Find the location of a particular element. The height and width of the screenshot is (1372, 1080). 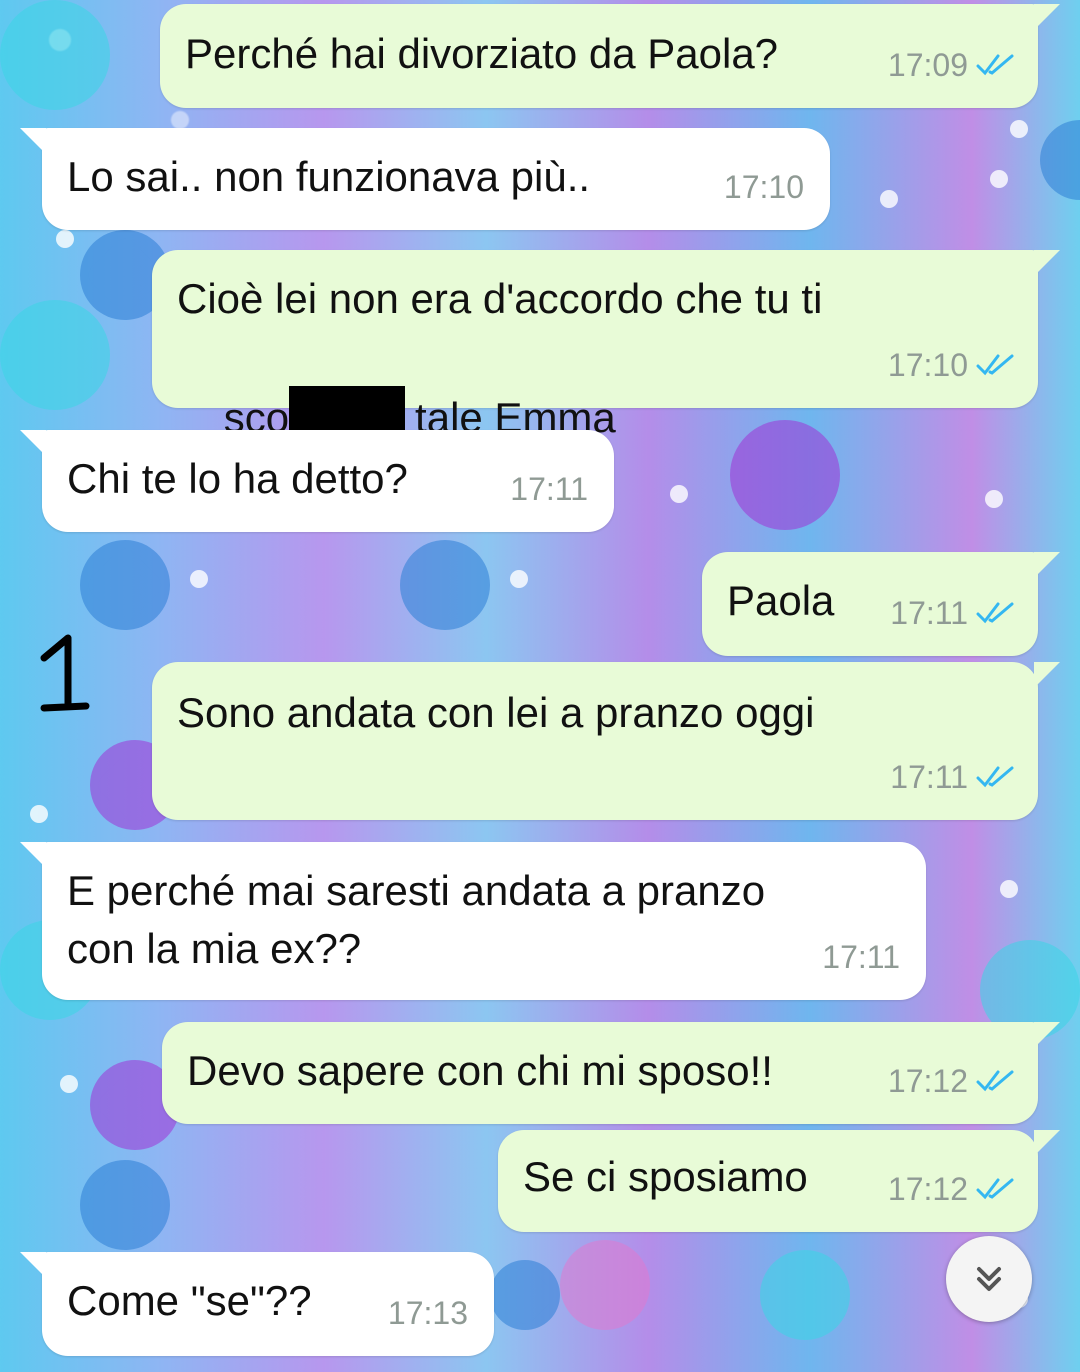

message-bubble-incoming: Lo sai.. non funzionava più.. 17:10 is located at coordinates (425, 179).